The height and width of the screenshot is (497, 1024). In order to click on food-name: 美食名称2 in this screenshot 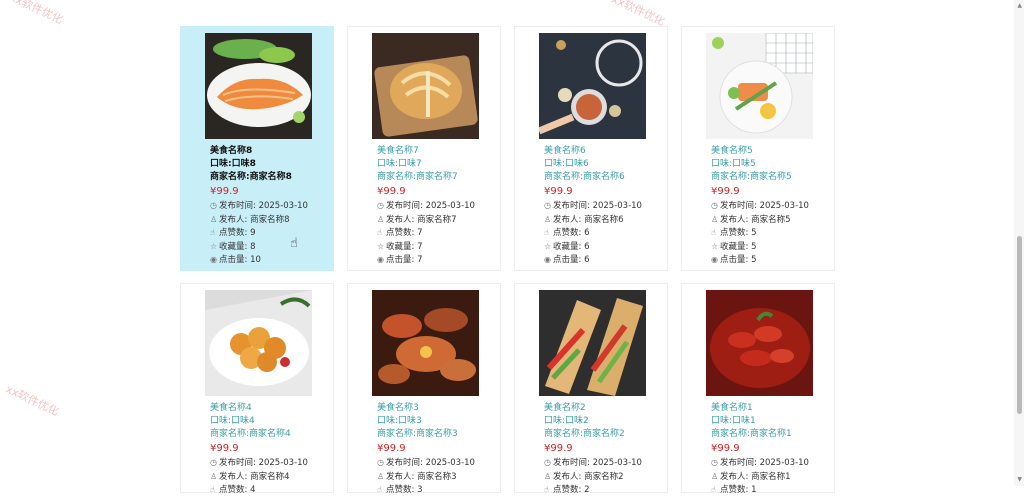, I will do `click(606, 408)`.